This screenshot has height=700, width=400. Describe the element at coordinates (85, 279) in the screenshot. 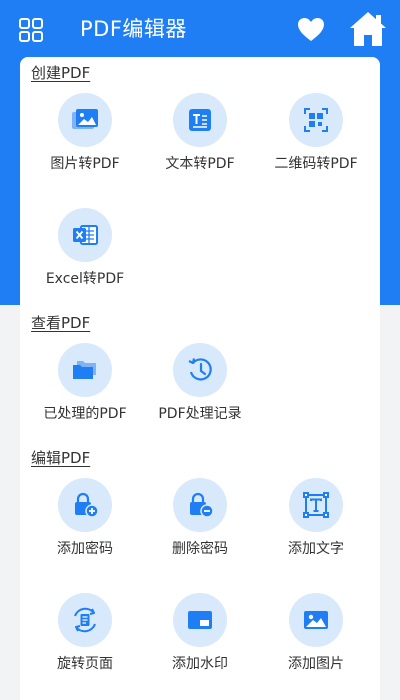

I see `item-label: Excel转PDF` at that location.